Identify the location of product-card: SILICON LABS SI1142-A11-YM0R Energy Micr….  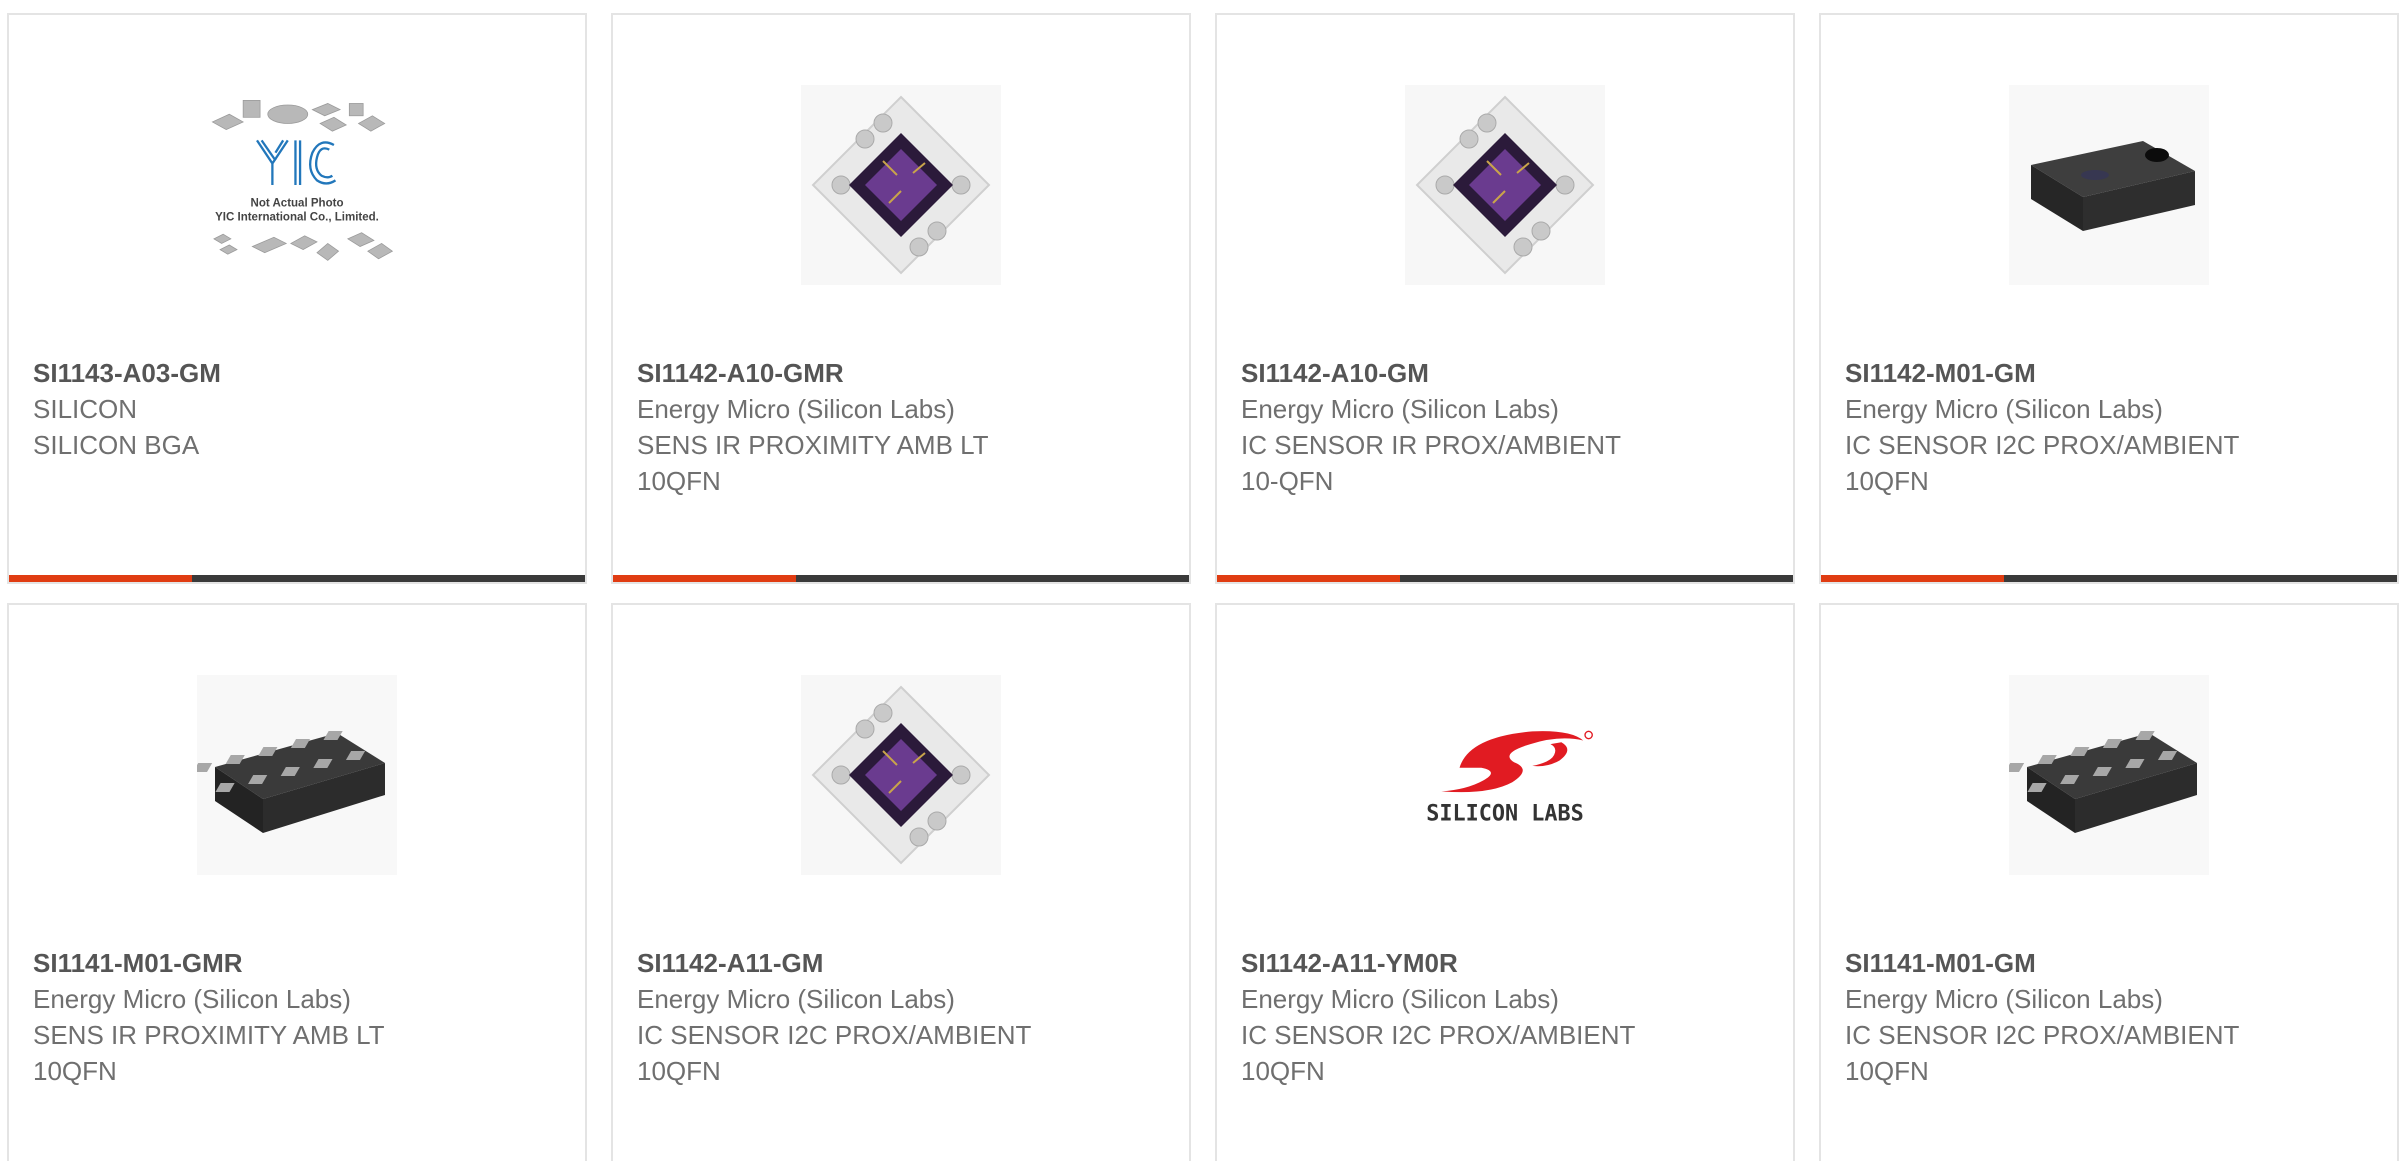
(1505, 882).